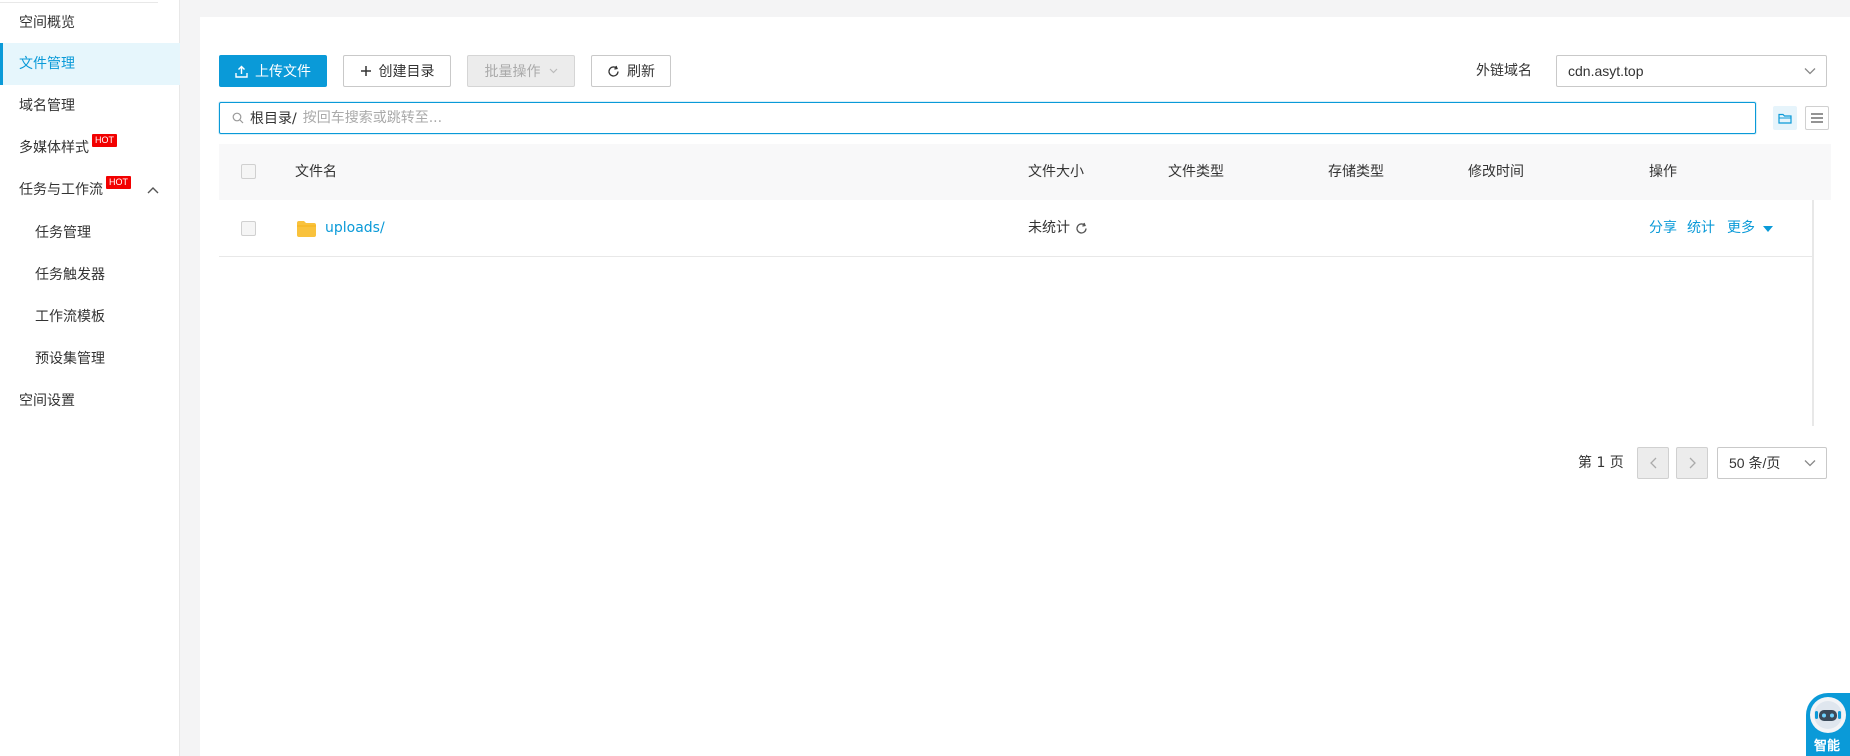 The height and width of the screenshot is (756, 1850). Describe the element at coordinates (1755, 463) in the screenshot. I see `page-size-value: 50 条/页` at that location.